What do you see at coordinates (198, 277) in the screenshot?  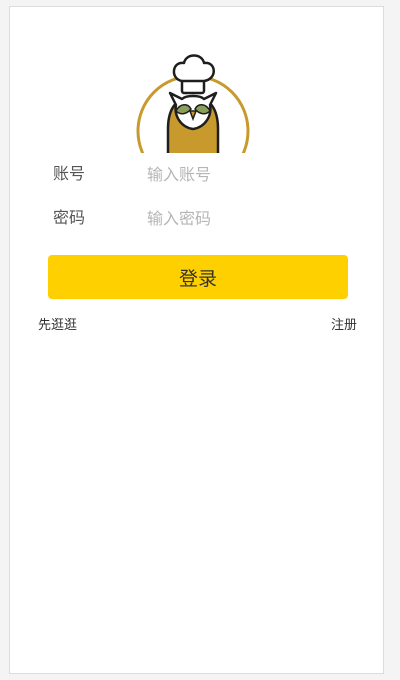 I see `login-button: 登录` at bounding box center [198, 277].